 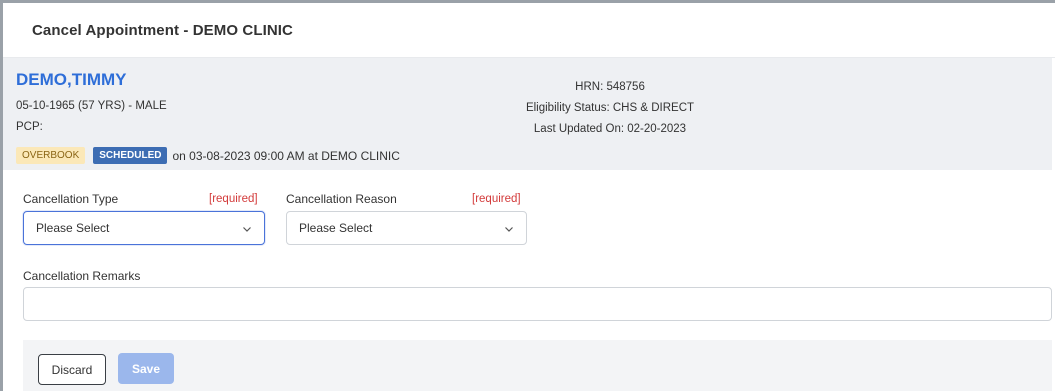 What do you see at coordinates (91, 106) in the screenshot?
I see `patient-dob: 05-10-1965 (57 YRS) - MALE` at bounding box center [91, 106].